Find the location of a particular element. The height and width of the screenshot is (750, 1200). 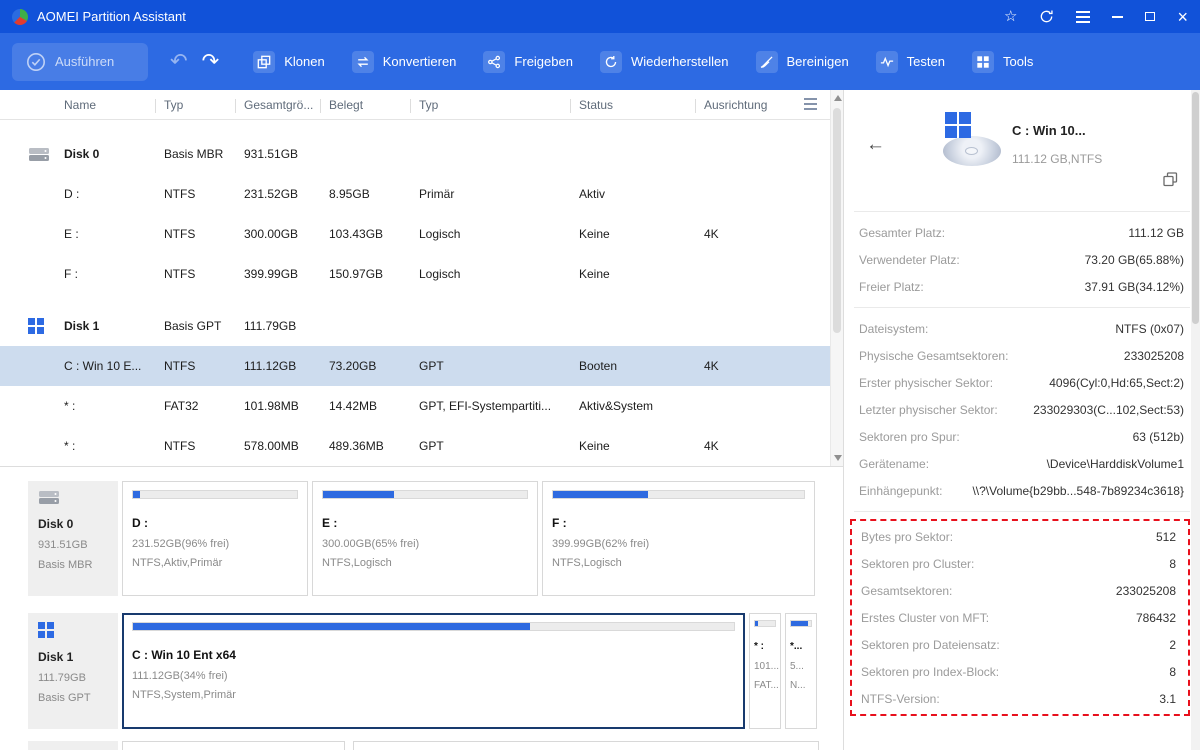

cell-typ: Basis GPT is located at coordinates (193, 326).